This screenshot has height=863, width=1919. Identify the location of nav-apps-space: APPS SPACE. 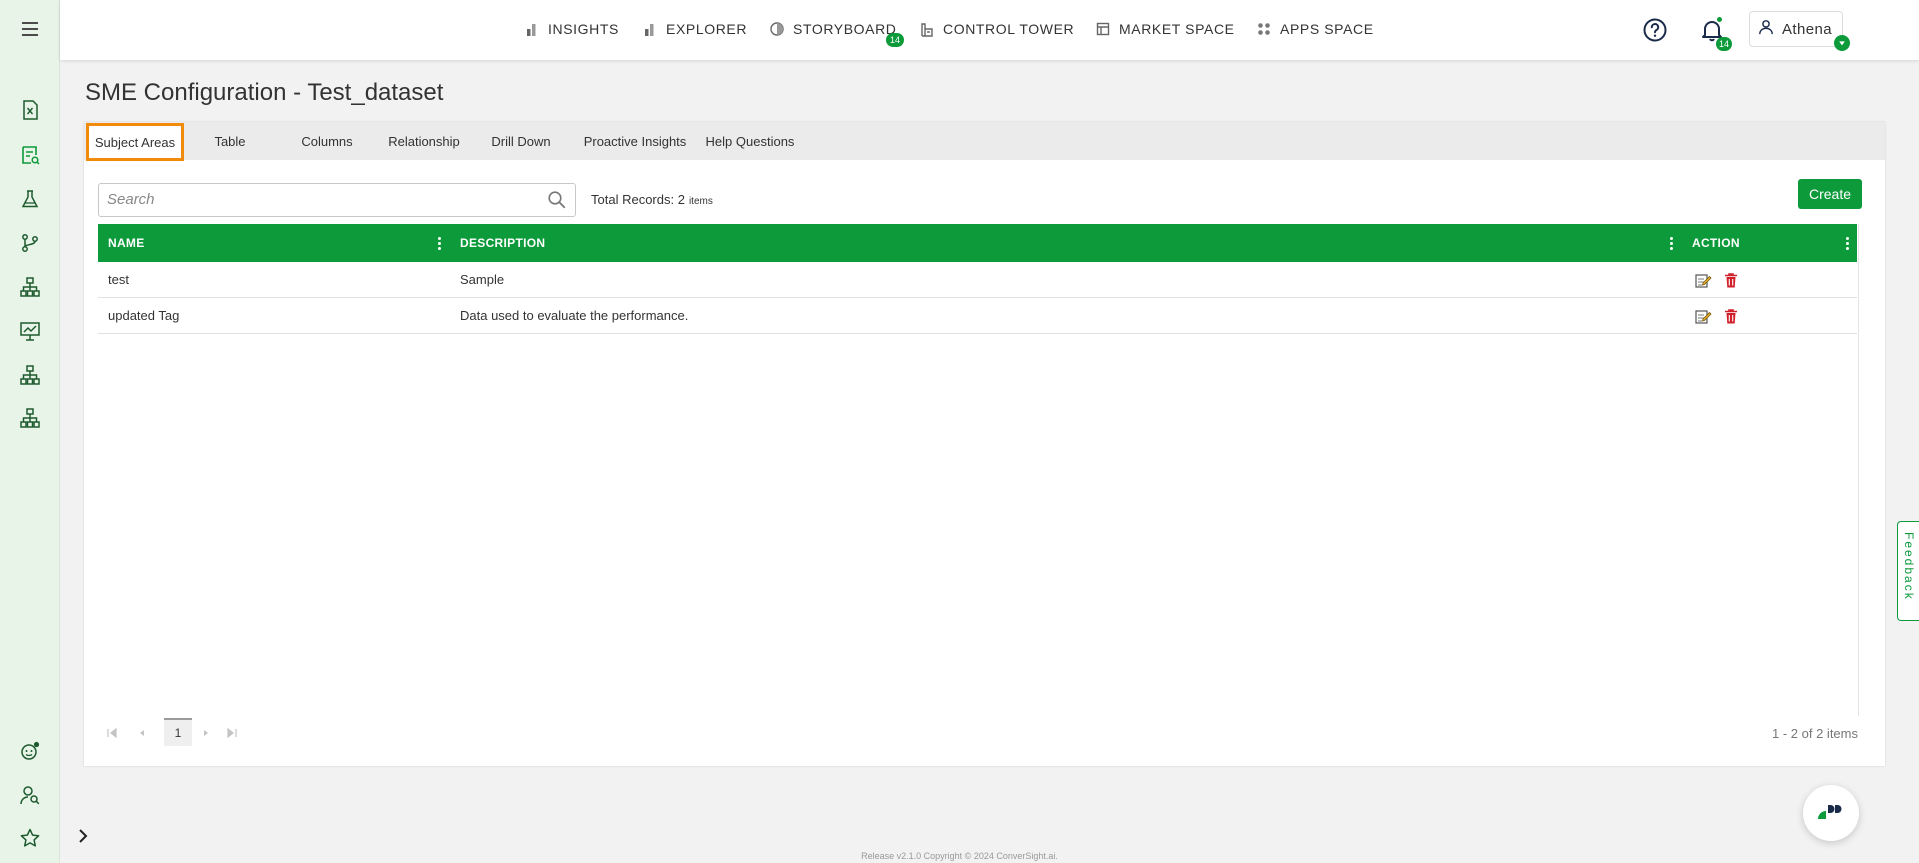
(1315, 29).